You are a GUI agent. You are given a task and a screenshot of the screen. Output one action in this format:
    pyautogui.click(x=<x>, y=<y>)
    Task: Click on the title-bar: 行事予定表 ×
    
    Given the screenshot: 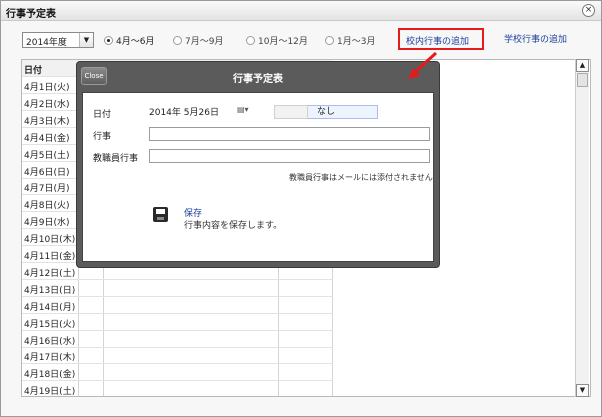 What is the action you would take?
    pyautogui.click(x=301, y=11)
    